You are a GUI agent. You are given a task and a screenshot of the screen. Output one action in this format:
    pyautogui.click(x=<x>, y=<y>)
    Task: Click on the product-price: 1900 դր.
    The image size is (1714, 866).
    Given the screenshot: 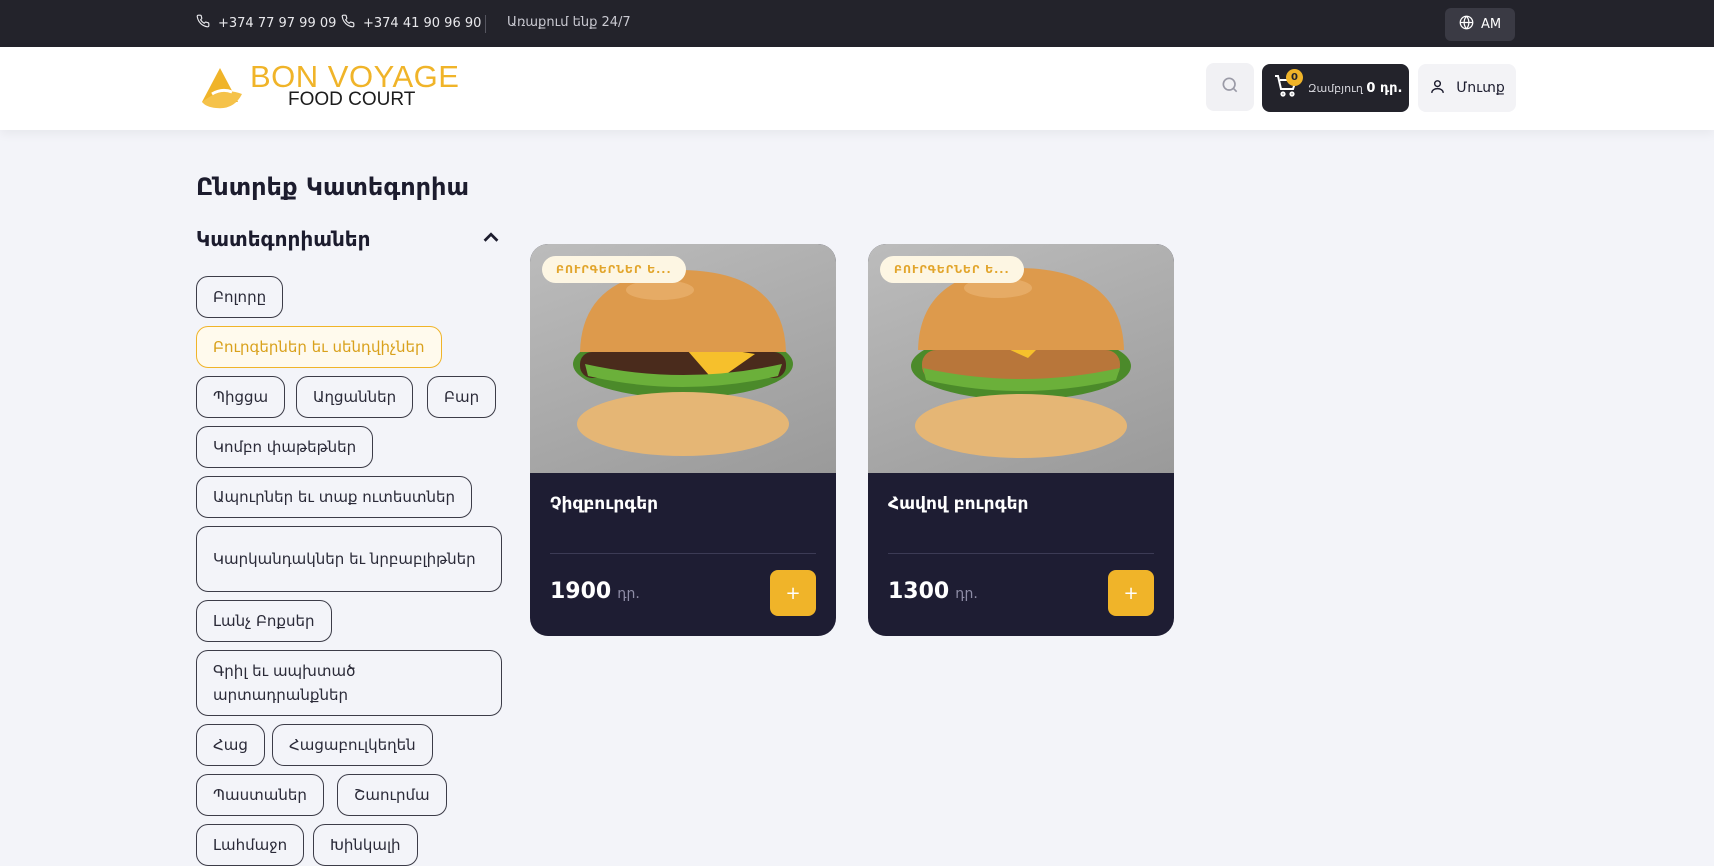 What is the action you would take?
    pyautogui.click(x=595, y=591)
    